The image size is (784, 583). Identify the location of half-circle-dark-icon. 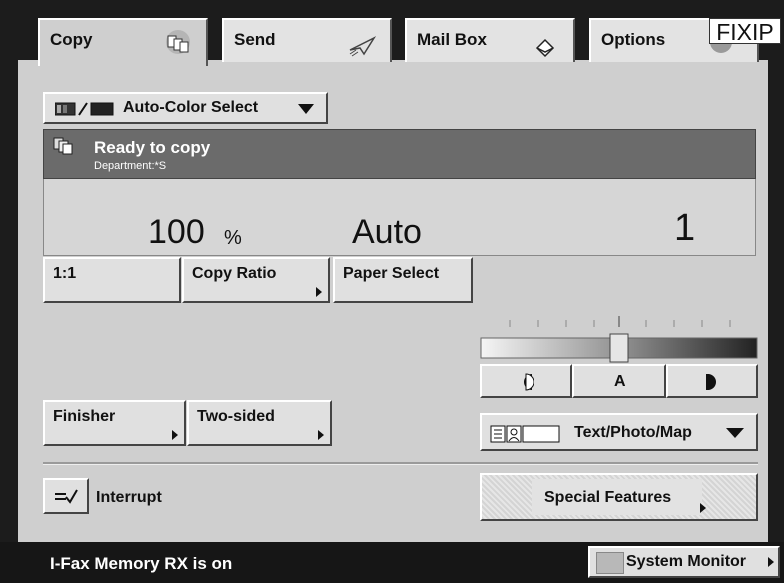
(711, 382).